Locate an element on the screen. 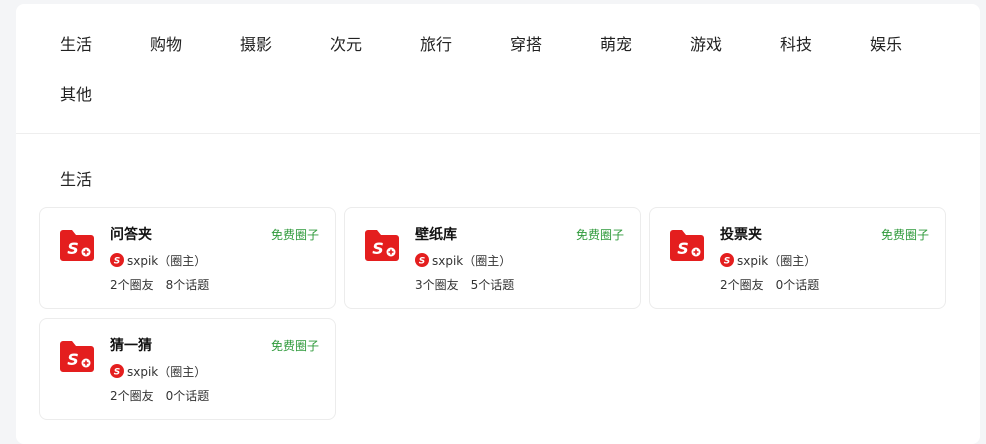  circle-card: S 投票夹 免费圈子 S sxpik（圈主） 2个圈友 0个话题 is located at coordinates (797, 258).